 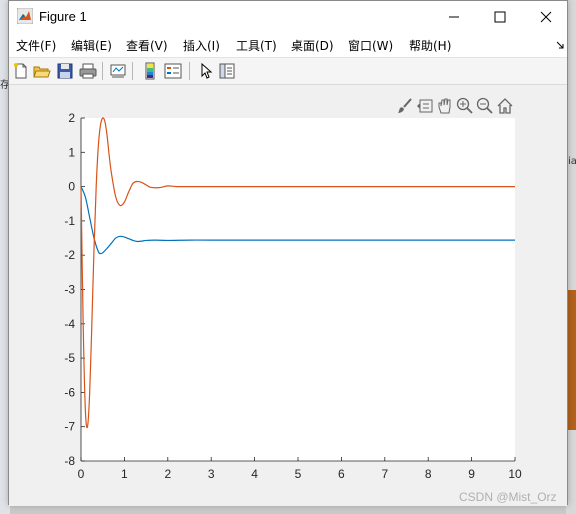 I want to click on y-tick-label: -5, so click(x=69, y=358).